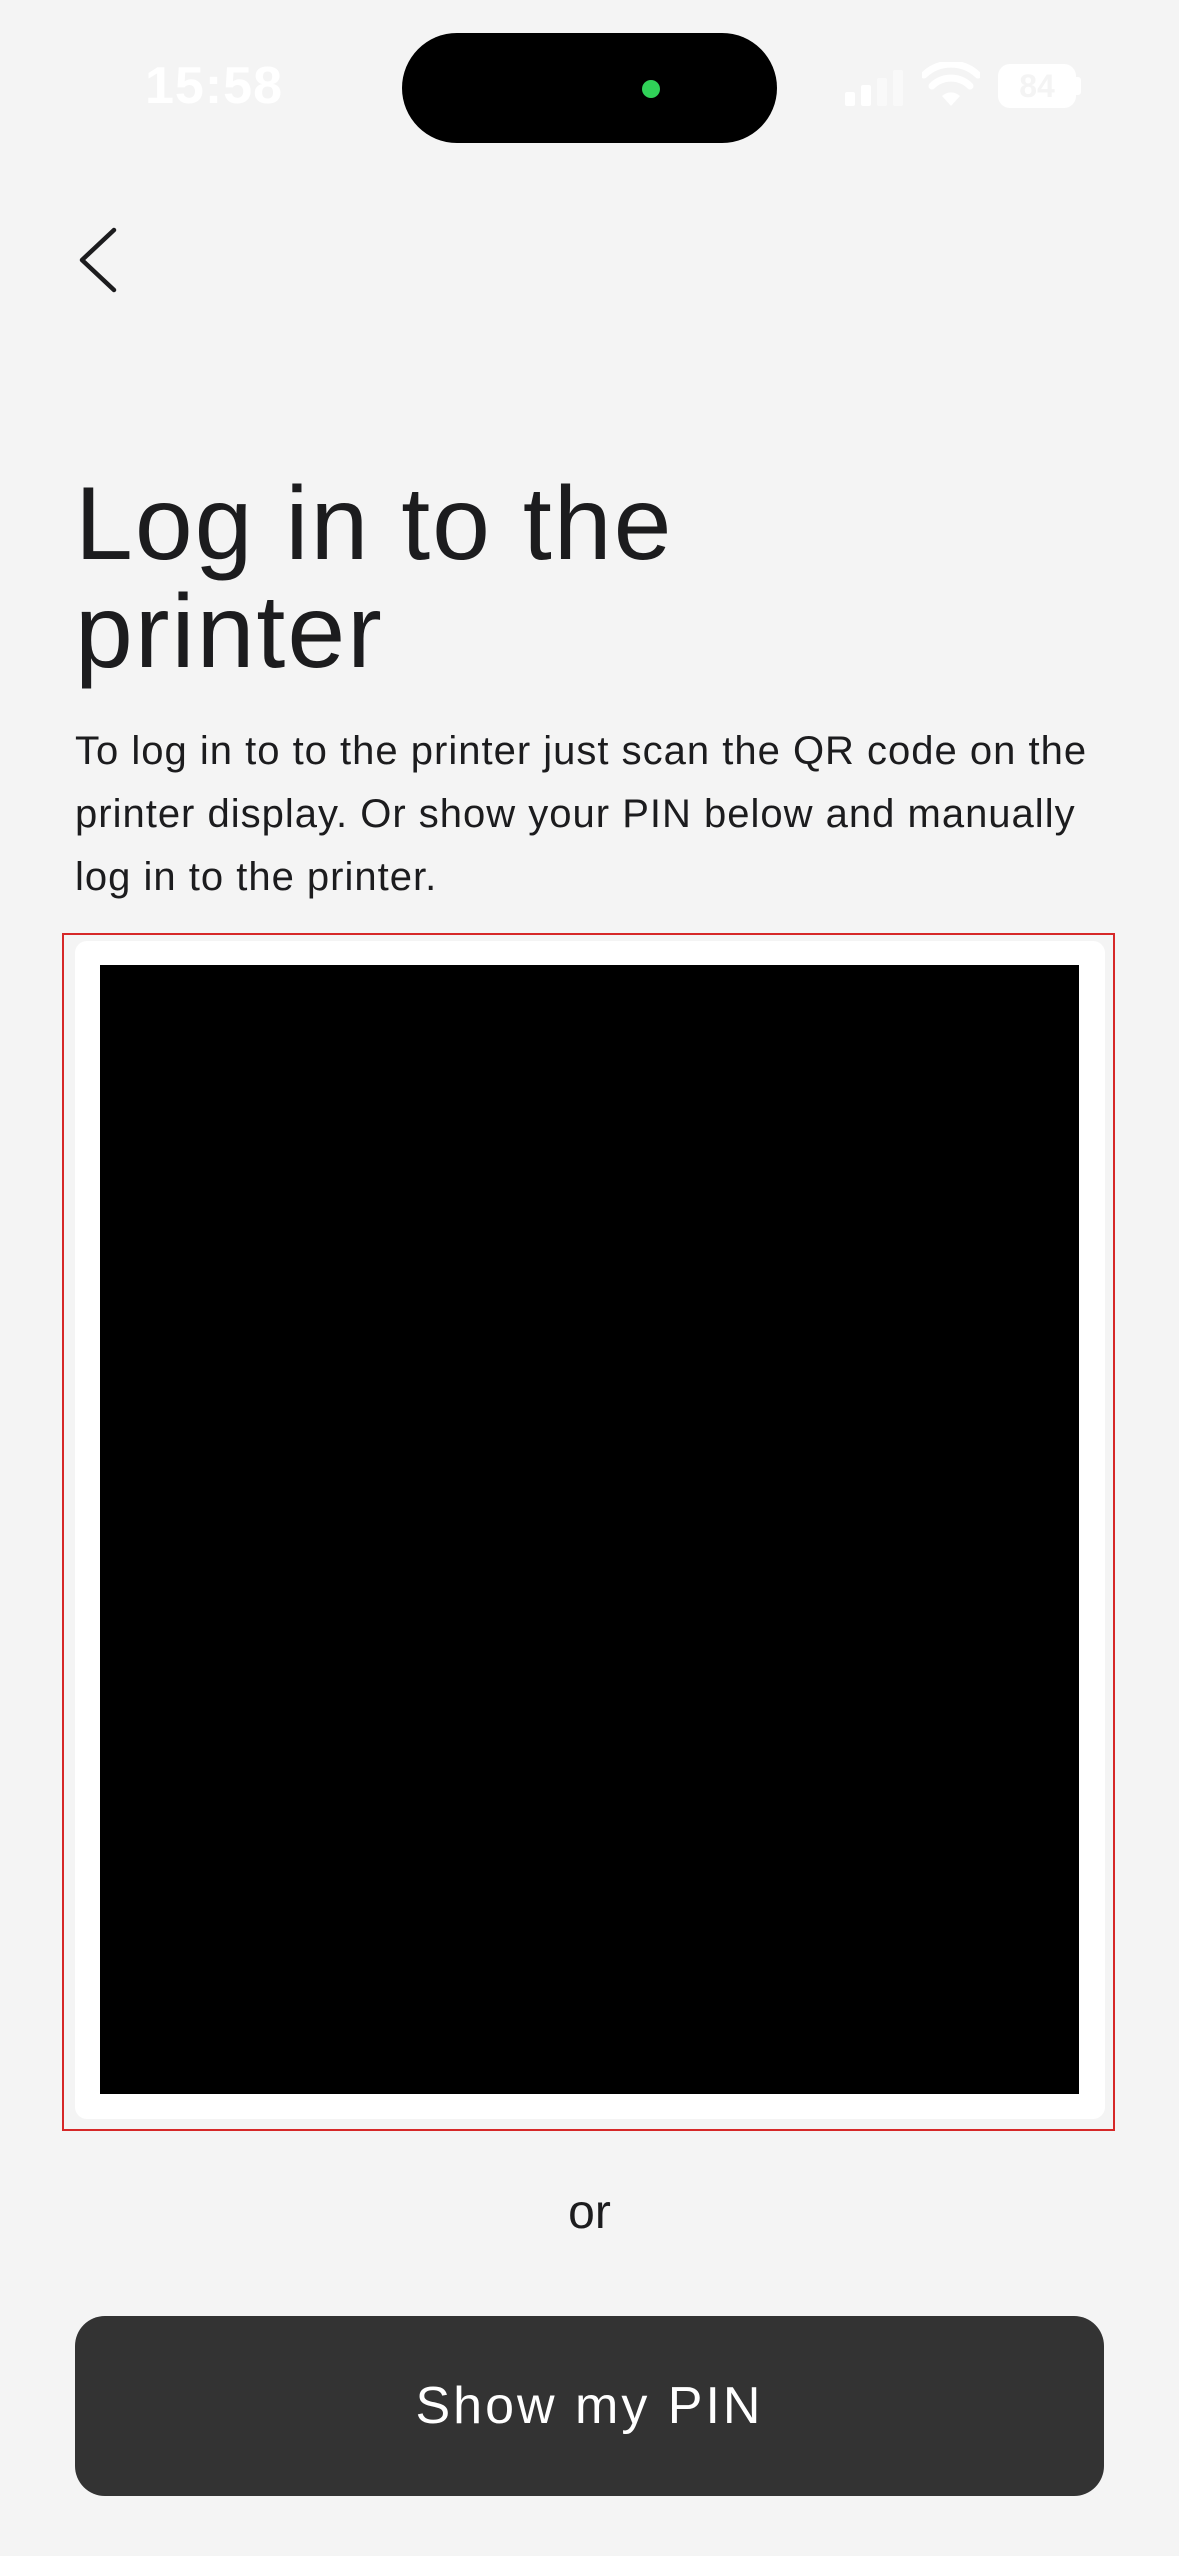 The height and width of the screenshot is (2556, 1179). I want to click on page-title-line-2: printer, so click(229, 632).